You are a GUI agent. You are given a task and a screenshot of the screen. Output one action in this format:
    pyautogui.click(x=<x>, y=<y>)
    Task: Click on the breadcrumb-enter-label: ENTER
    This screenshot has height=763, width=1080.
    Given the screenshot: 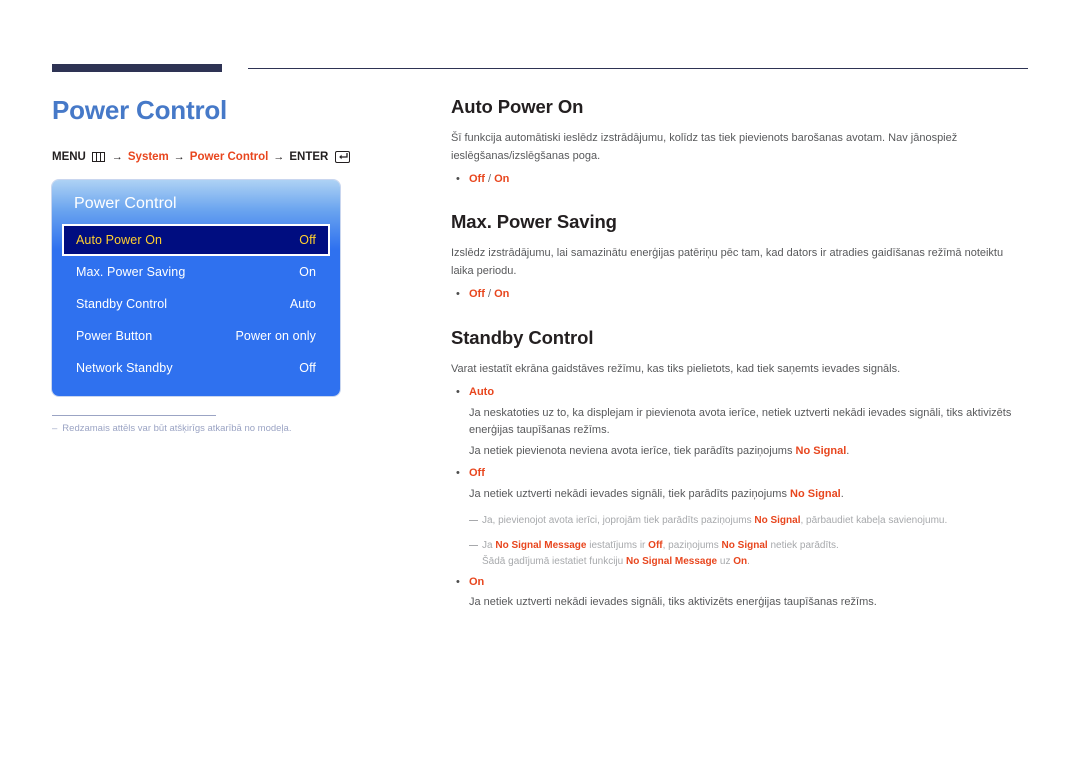 What is the action you would take?
    pyautogui.click(x=309, y=156)
    